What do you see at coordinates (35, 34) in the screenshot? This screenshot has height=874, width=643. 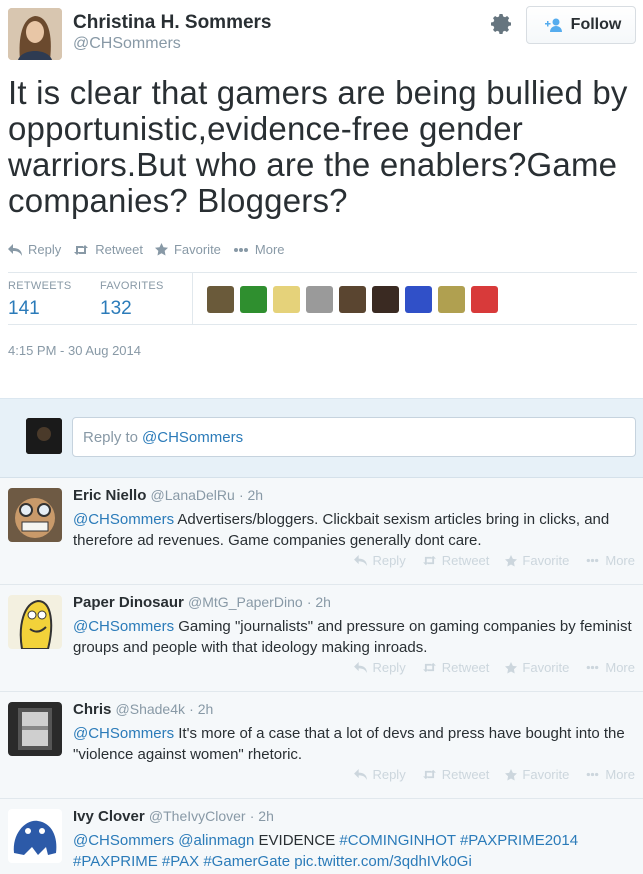 I see `author-avatar` at bounding box center [35, 34].